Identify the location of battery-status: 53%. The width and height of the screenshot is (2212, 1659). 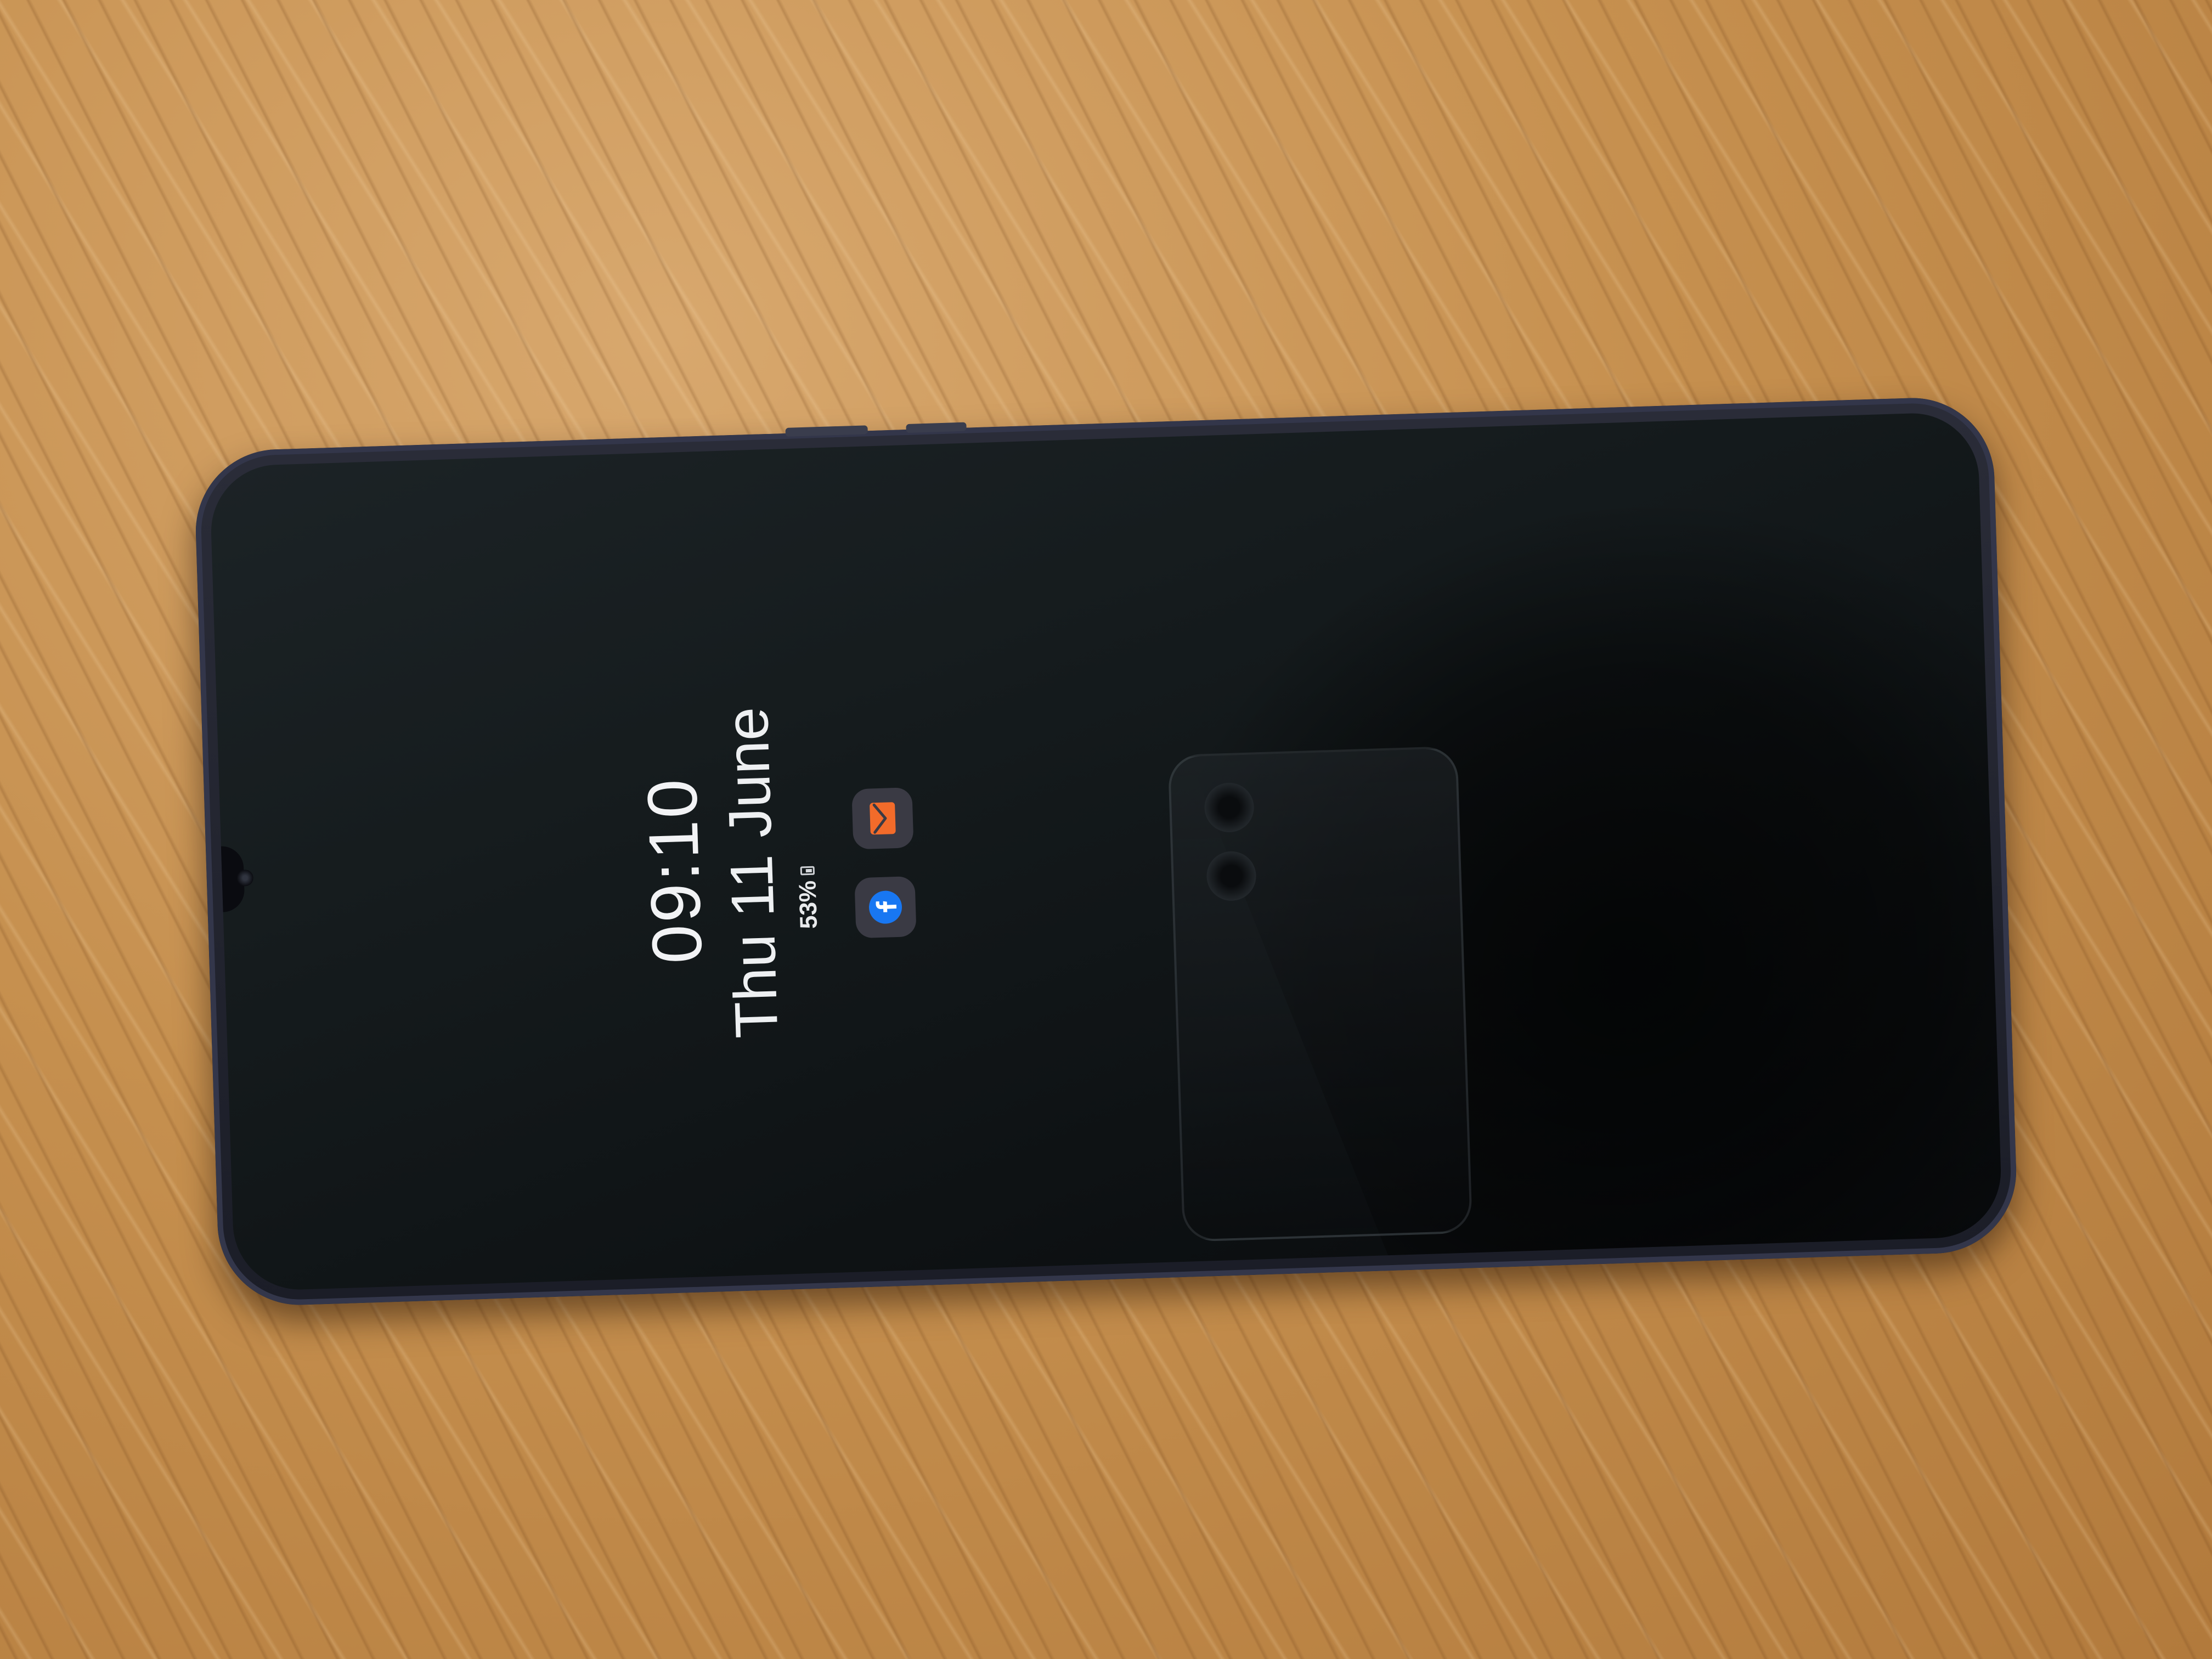
(809, 897).